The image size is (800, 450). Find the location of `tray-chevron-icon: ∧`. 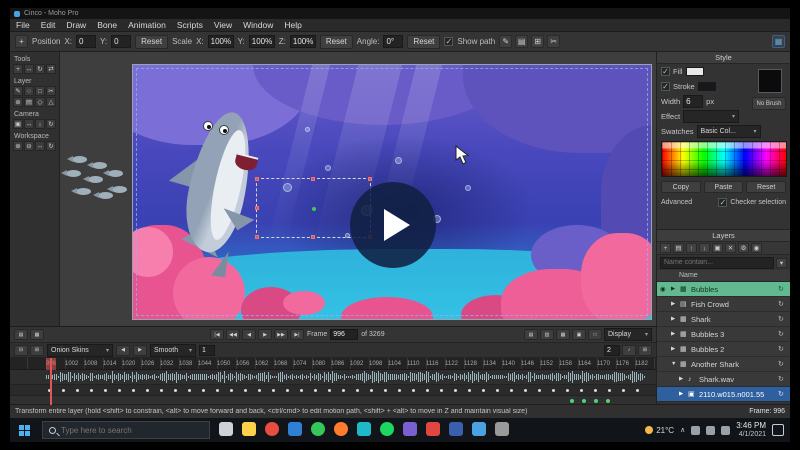

tray-chevron-icon: ∧ is located at coordinates (682, 430).